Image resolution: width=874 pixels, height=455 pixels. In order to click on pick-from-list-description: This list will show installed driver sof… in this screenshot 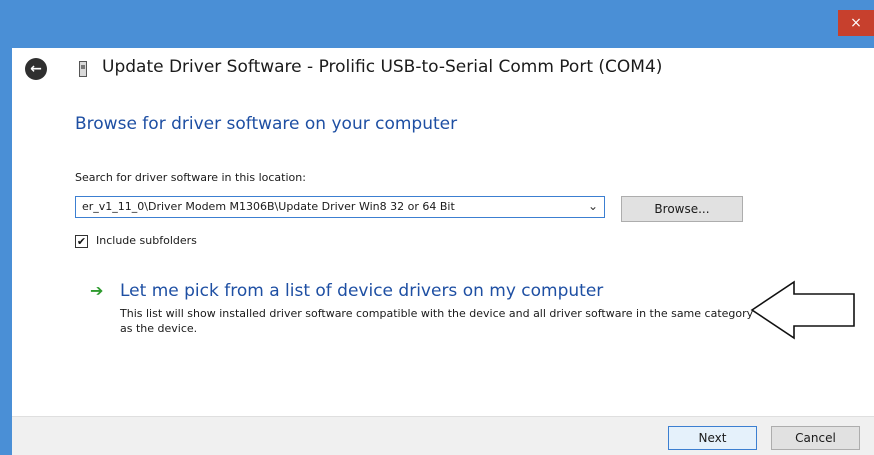, I will do `click(437, 321)`.